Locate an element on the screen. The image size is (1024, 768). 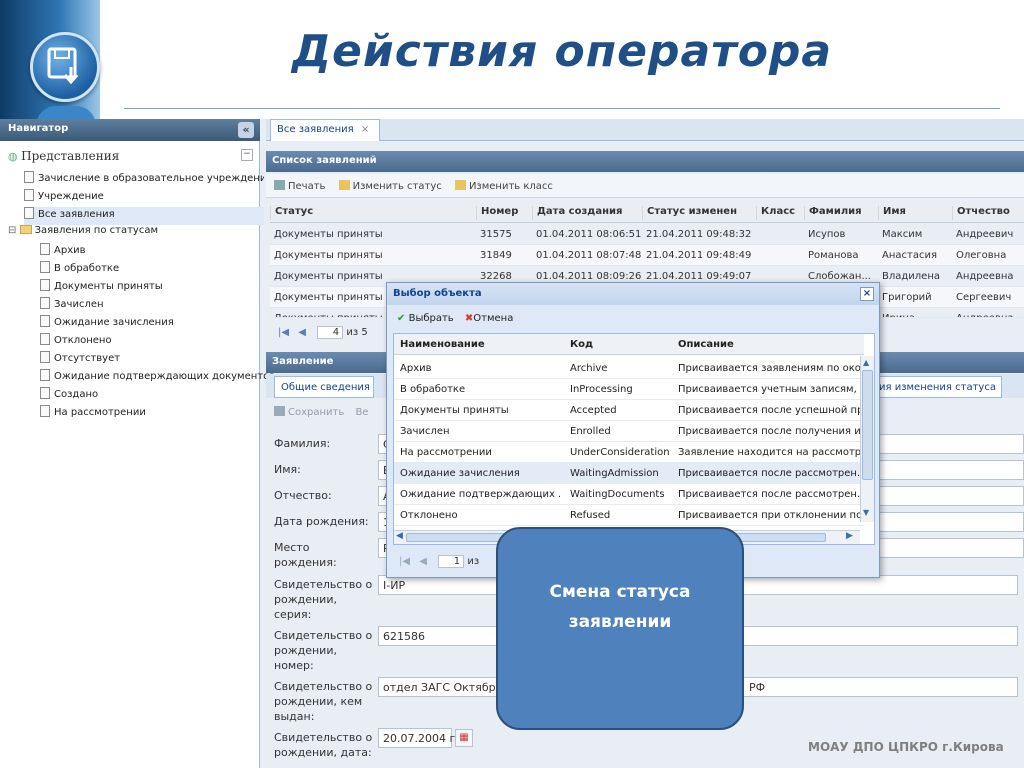
sidebar-item: Документы приняты is located at coordinates (160, 288).